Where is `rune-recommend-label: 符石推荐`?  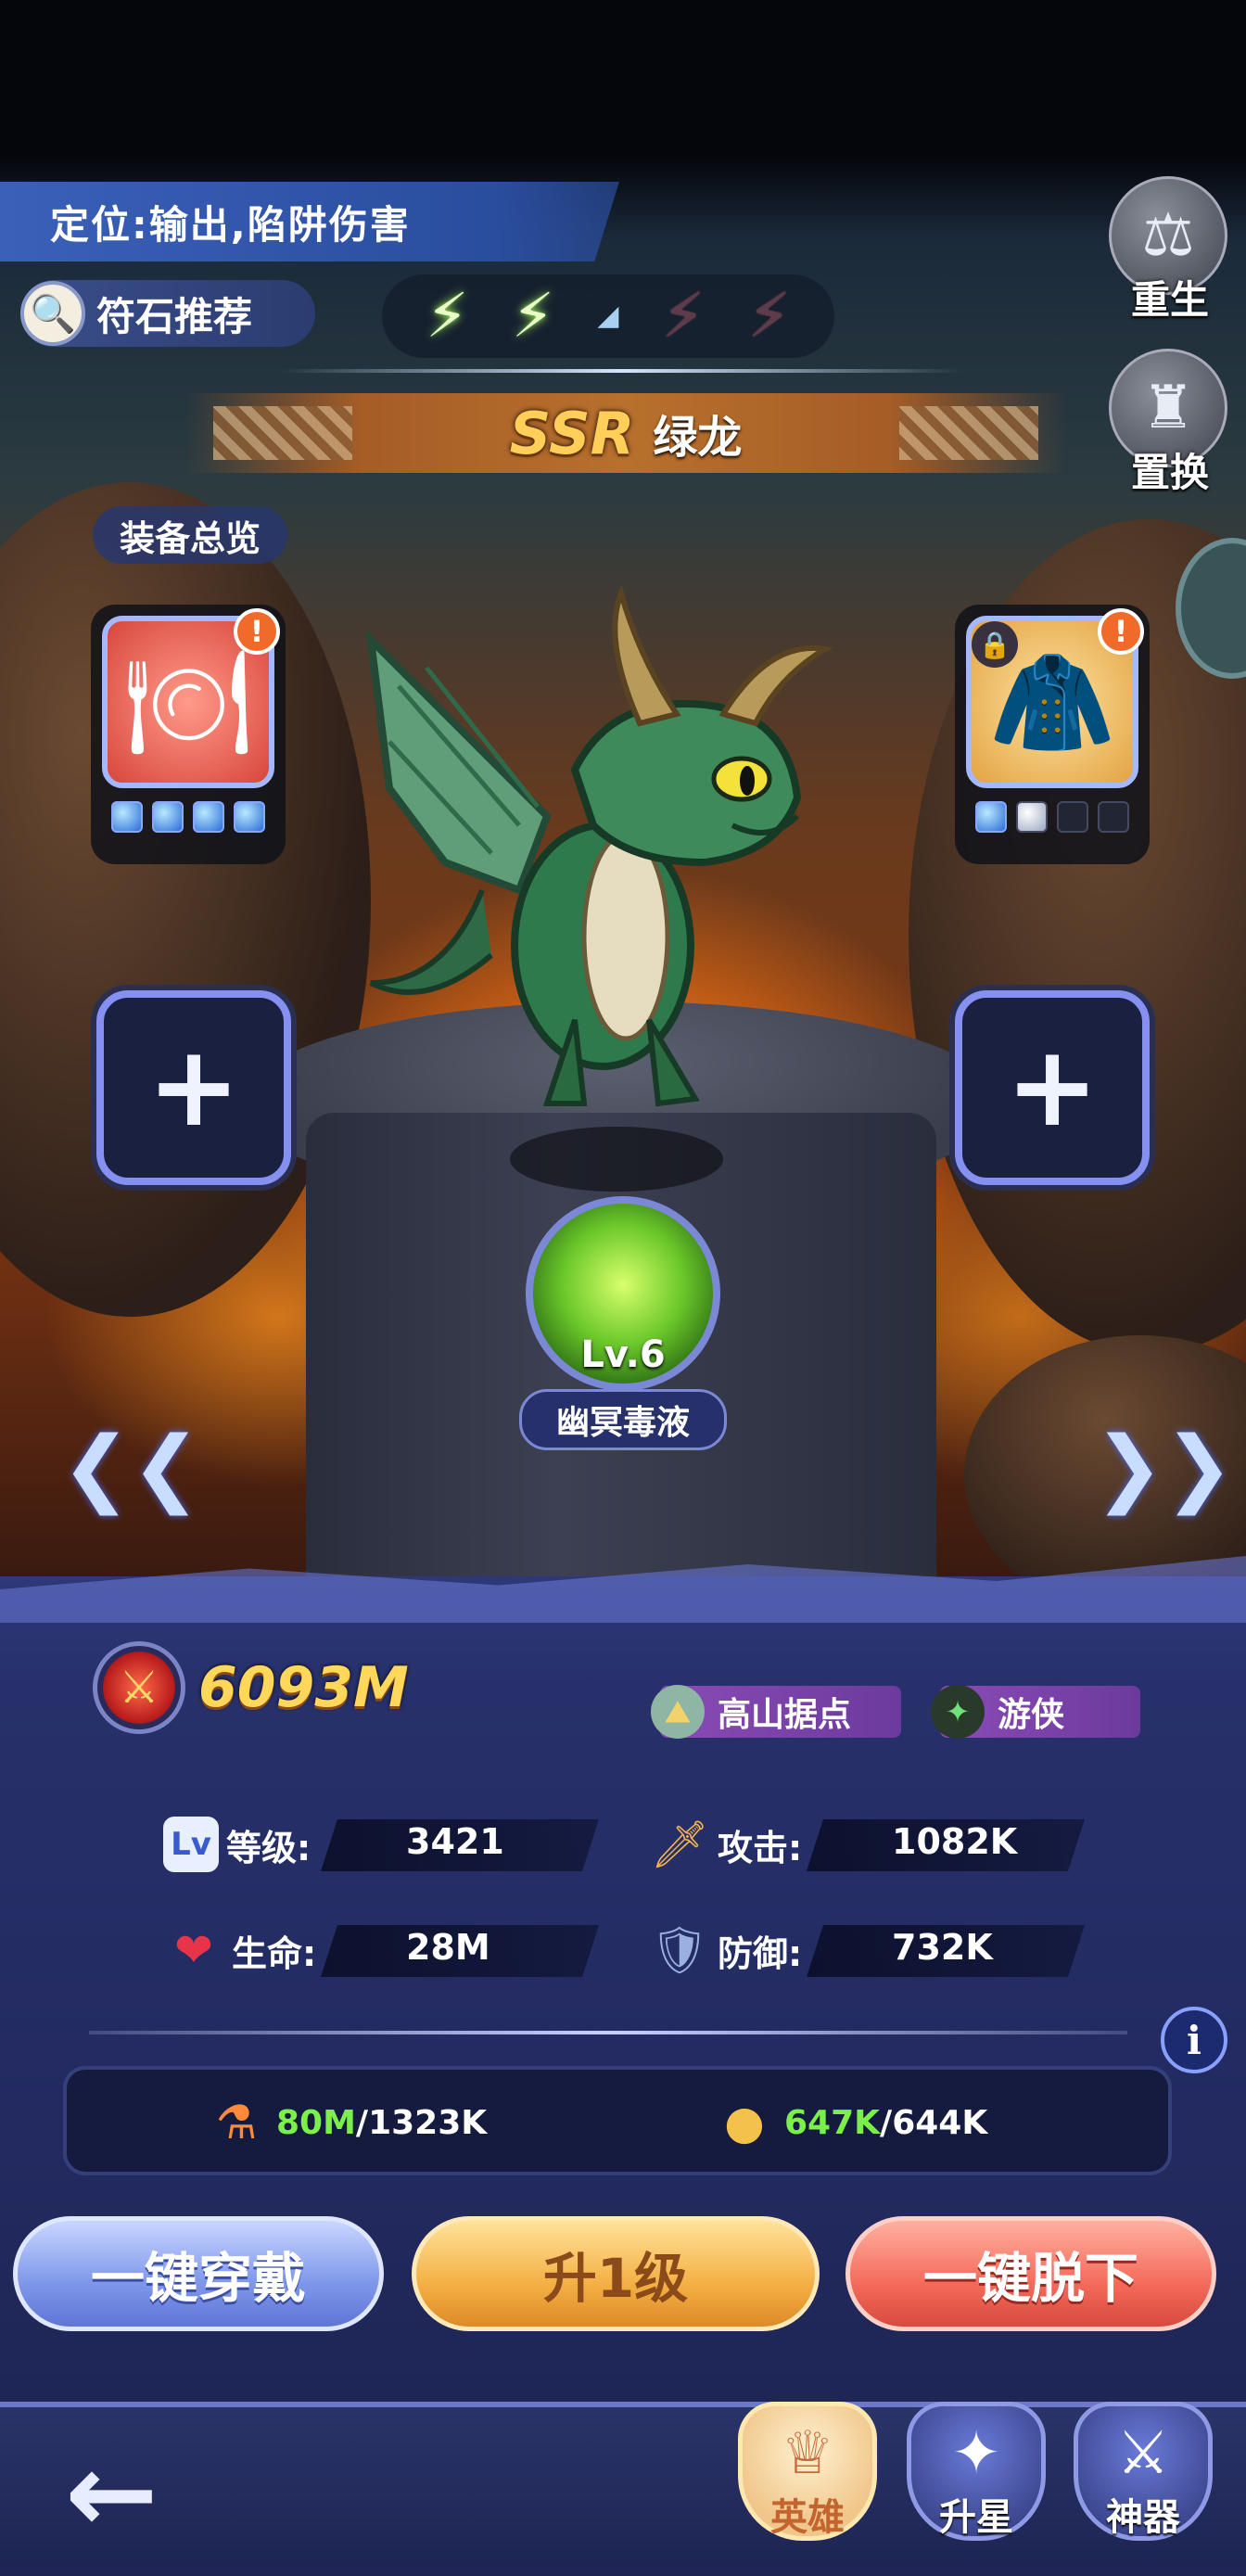 rune-recommend-label: 符石推荐 is located at coordinates (174, 316).